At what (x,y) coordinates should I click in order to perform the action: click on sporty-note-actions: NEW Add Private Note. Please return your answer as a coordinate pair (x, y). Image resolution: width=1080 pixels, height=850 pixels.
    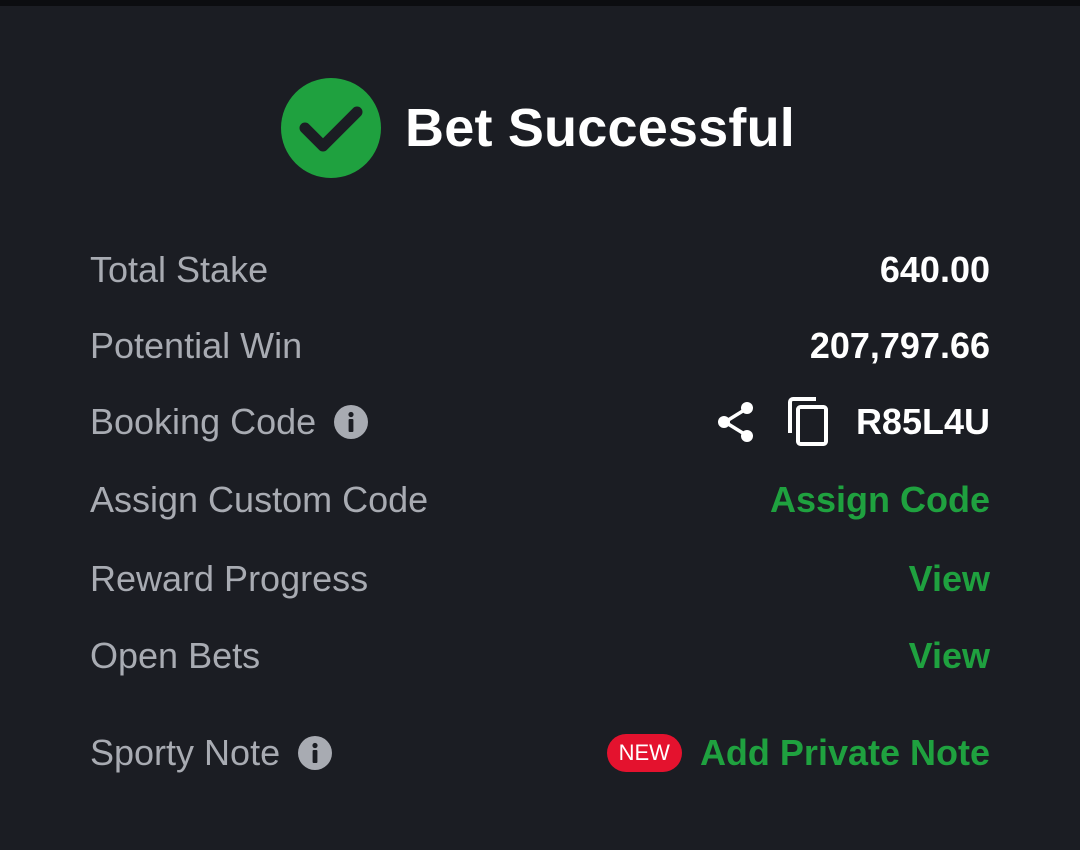
    Looking at the image, I should click on (798, 753).